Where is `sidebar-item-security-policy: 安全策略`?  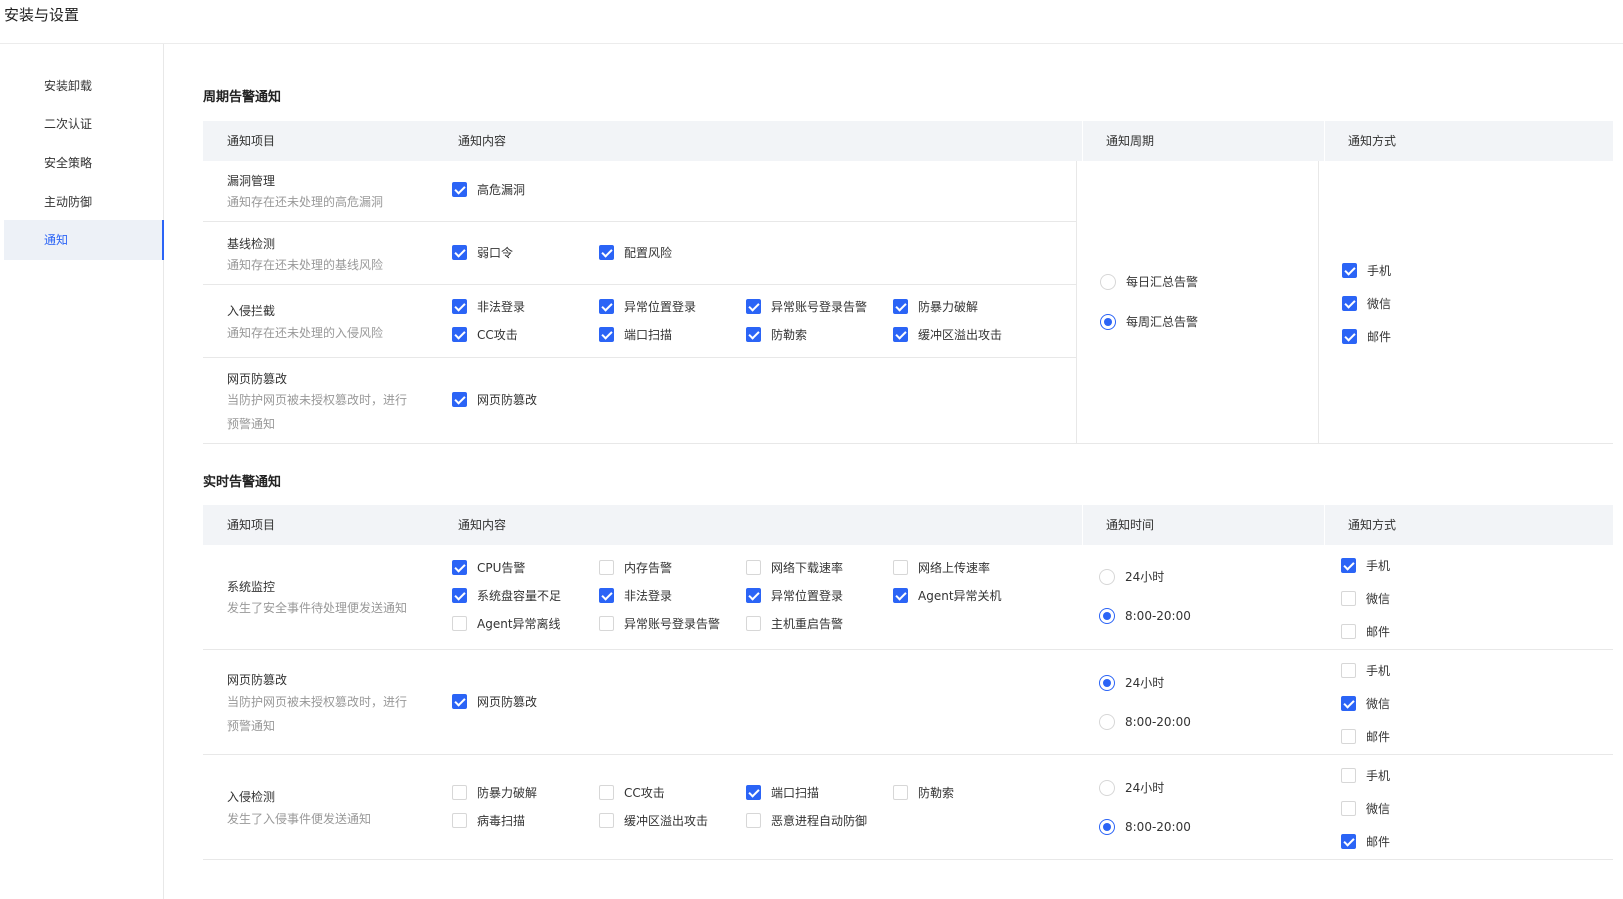 sidebar-item-security-policy: 安全策略 is located at coordinates (84, 163).